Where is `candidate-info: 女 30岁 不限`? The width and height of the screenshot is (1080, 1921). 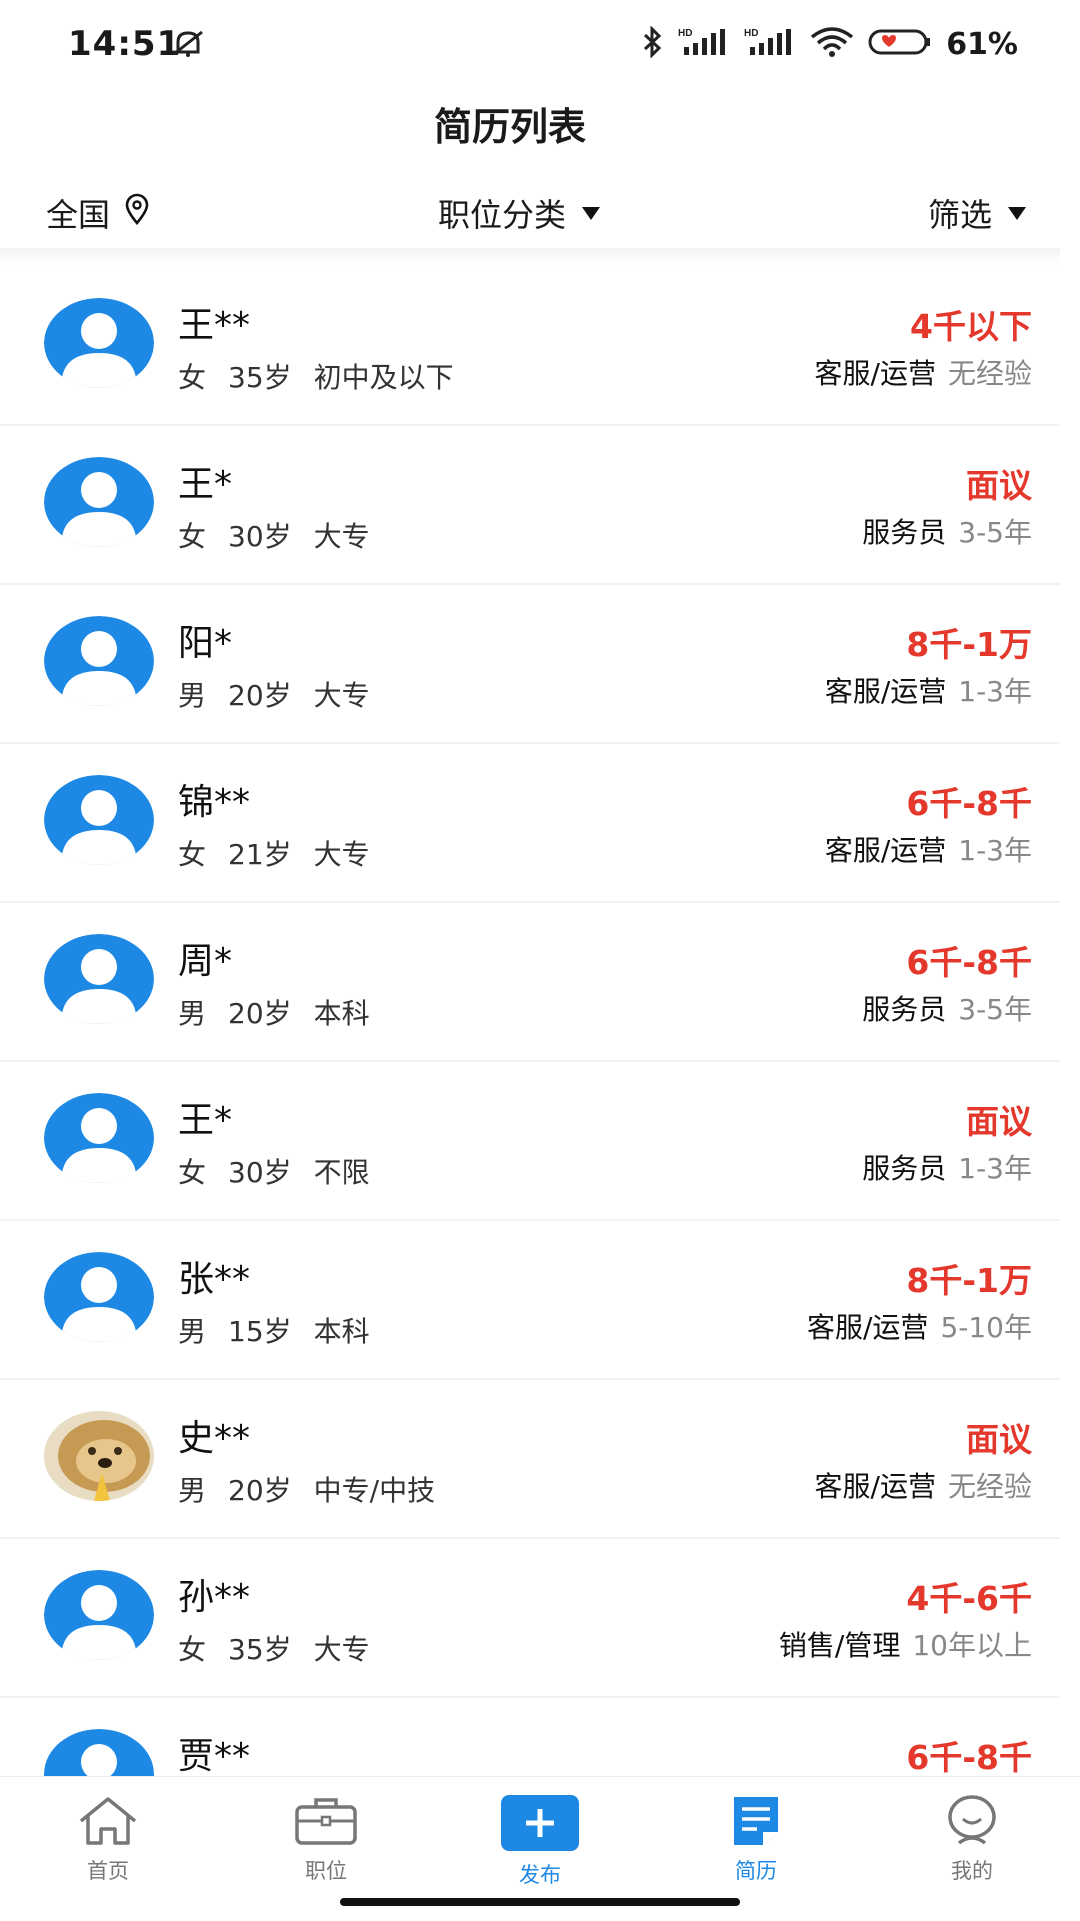
candidate-info: 女 30岁 不限 is located at coordinates (285, 1171).